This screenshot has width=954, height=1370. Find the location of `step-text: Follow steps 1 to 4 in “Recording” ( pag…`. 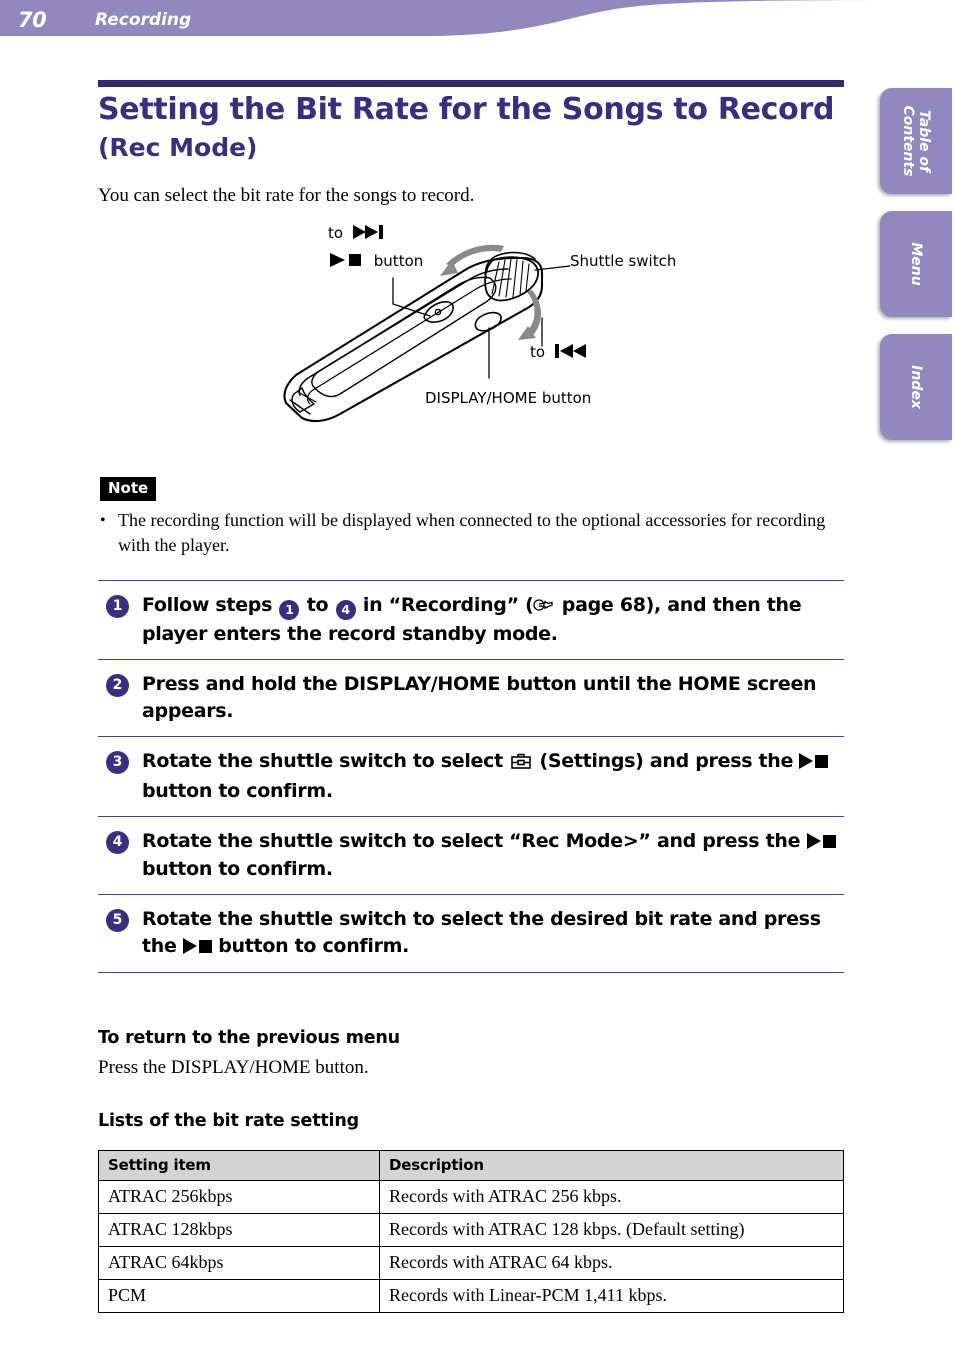

step-text: Follow steps 1 to 4 in “Recording” ( pag… is located at coordinates (471, 620).